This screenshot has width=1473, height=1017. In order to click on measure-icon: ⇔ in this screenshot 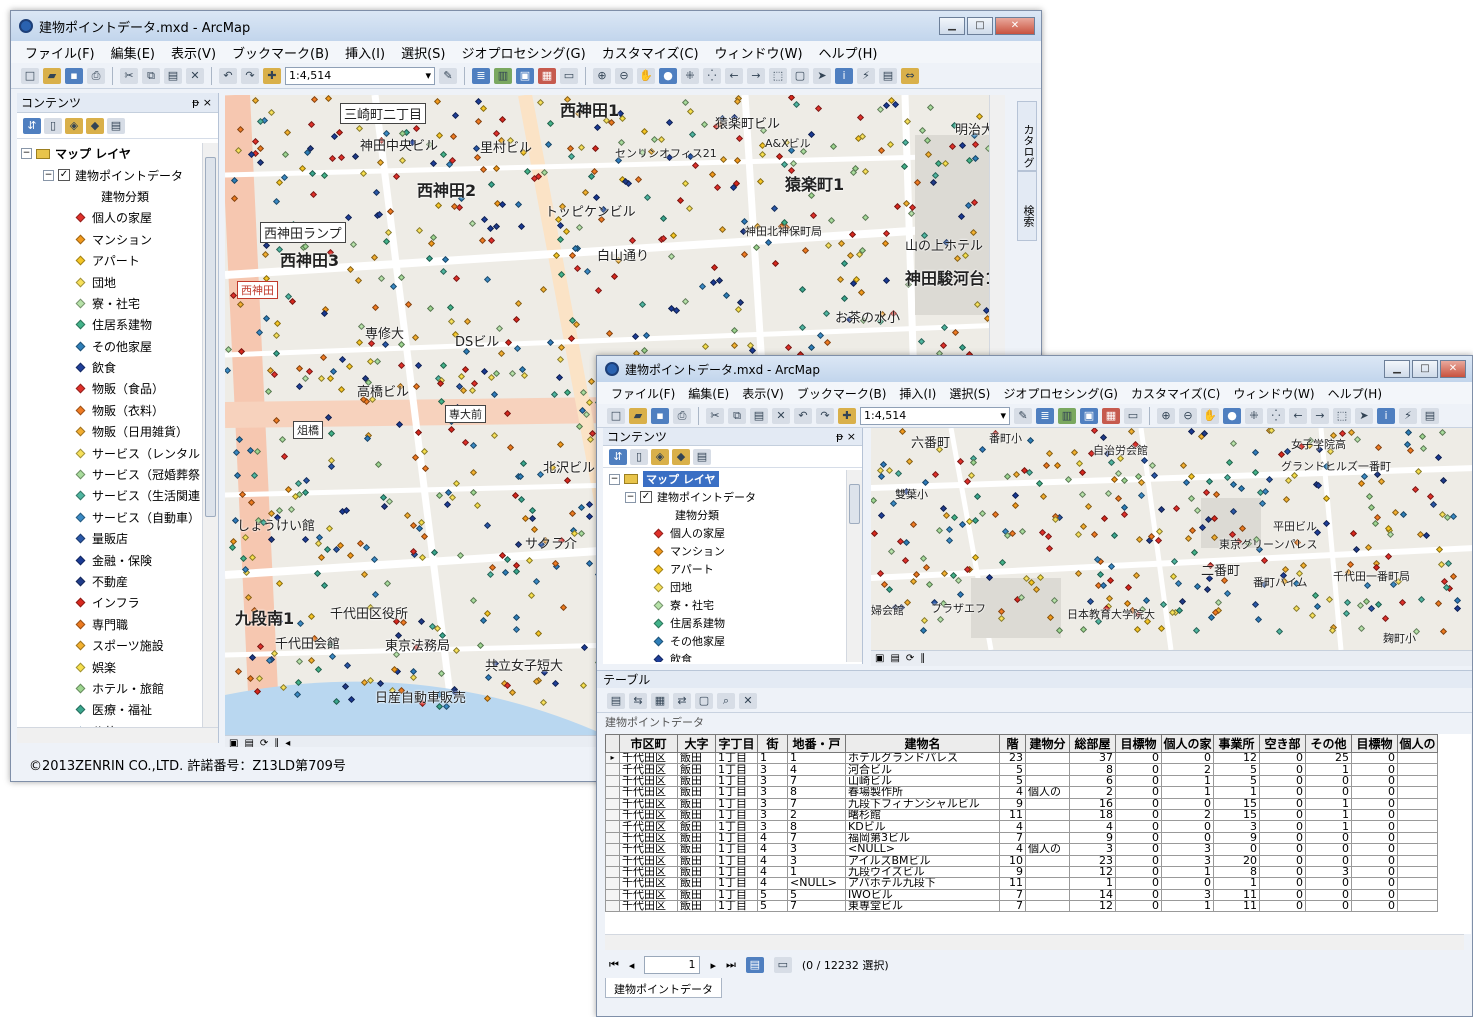, I will do `click(910, 75)`.